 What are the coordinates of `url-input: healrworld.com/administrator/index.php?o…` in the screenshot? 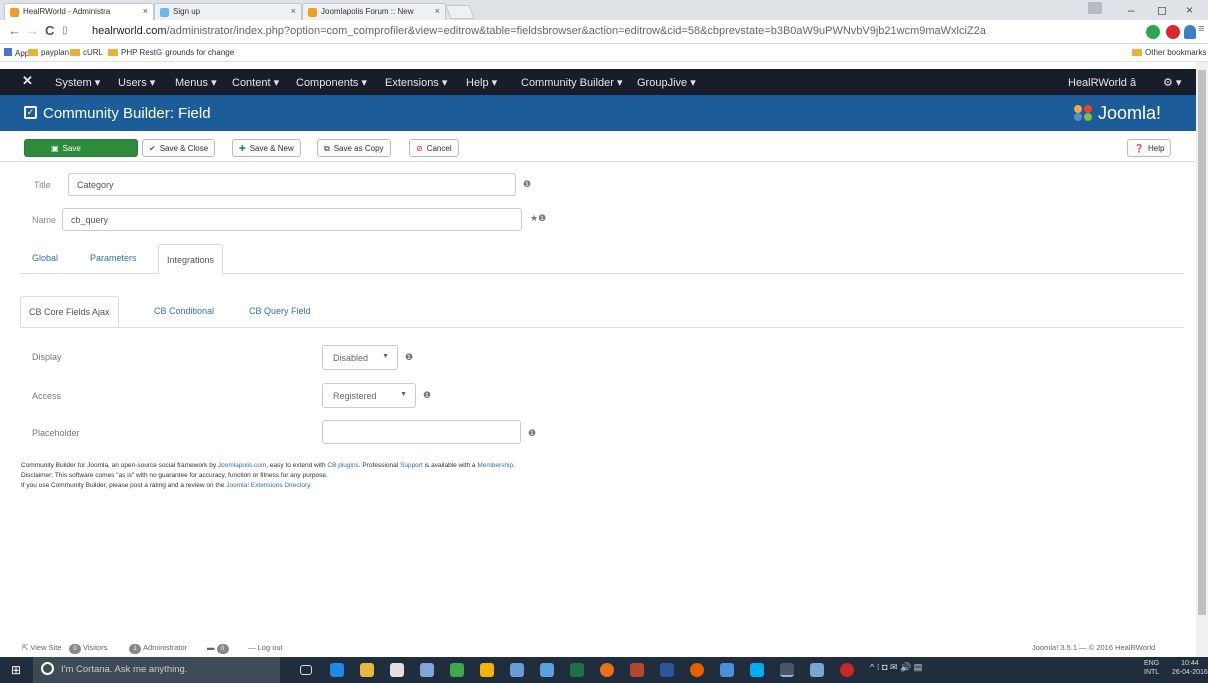 It's located at (568, 31).